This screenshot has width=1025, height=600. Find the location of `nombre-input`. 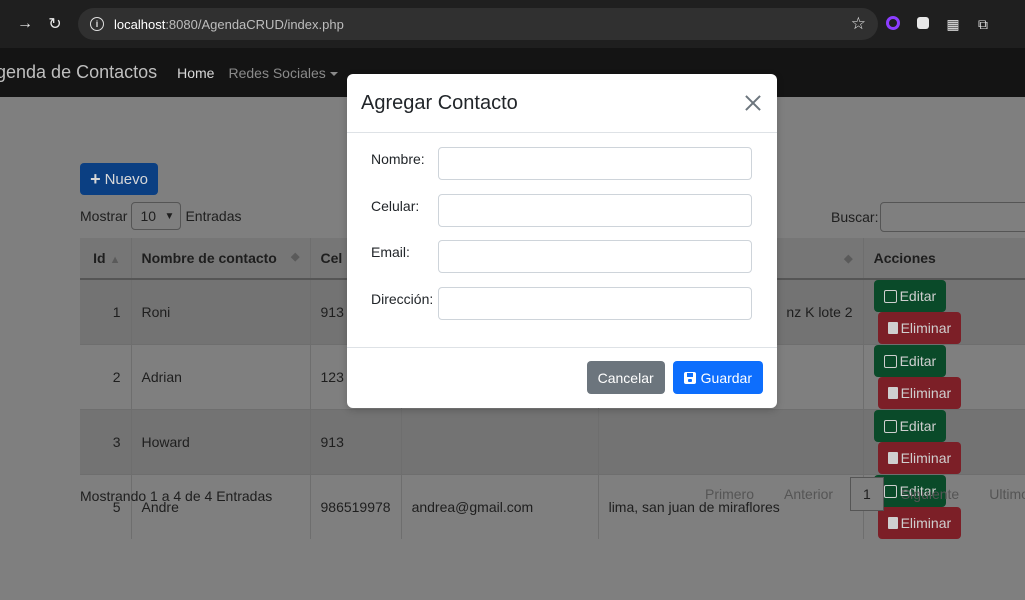

nombre-input is located at coordinates (595, 163).